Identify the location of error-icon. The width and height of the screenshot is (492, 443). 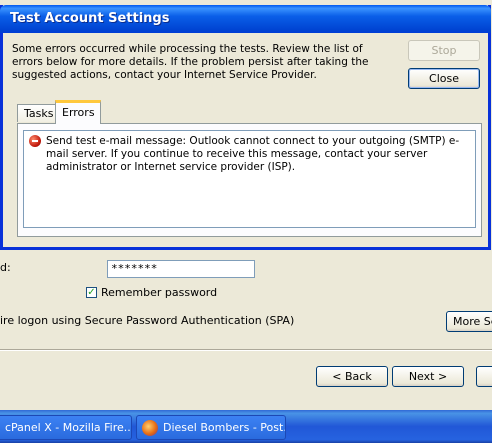
(35, 141).